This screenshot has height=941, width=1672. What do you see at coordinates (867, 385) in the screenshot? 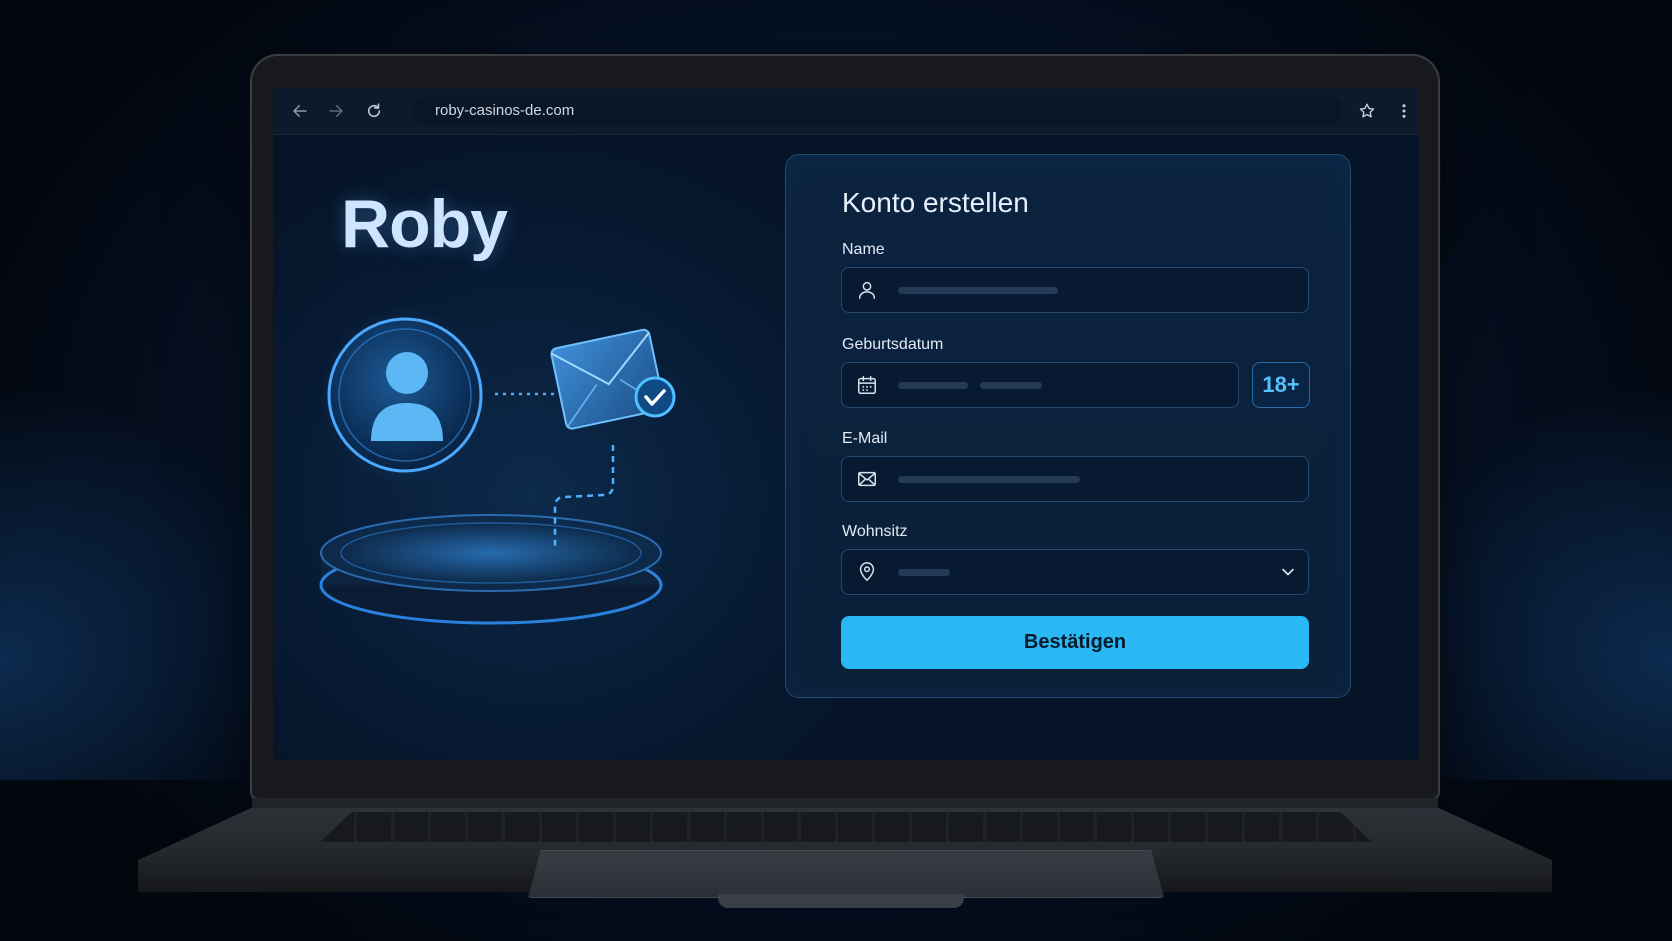
I see `calendar-icon` at bounding box center [867, 385].